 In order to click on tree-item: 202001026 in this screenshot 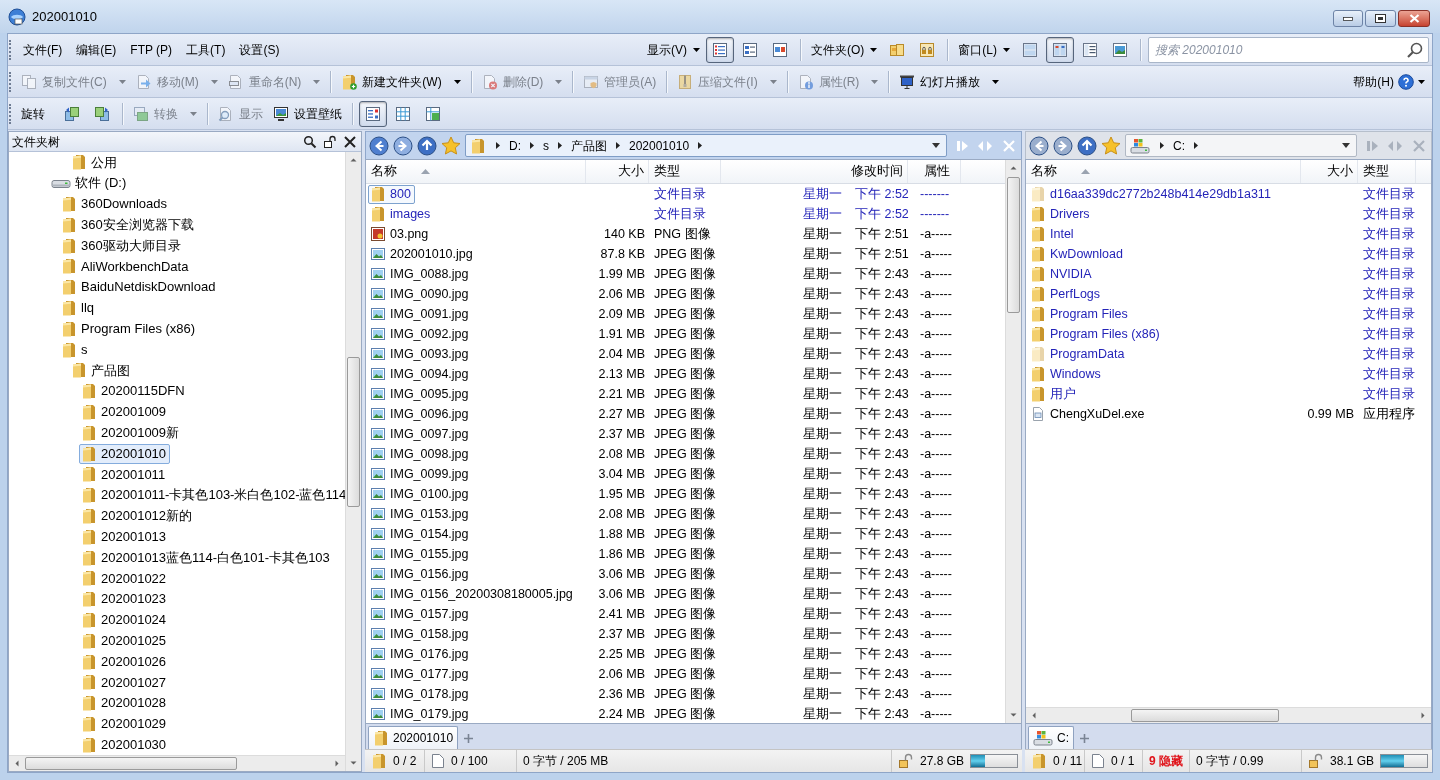, I will do `click(125, 661)`.